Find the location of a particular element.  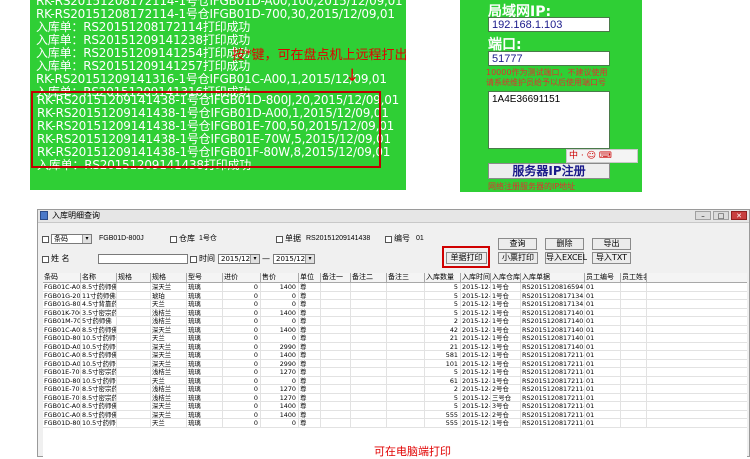

table-cell: 琉璃 is located at coordinates (205, 389).